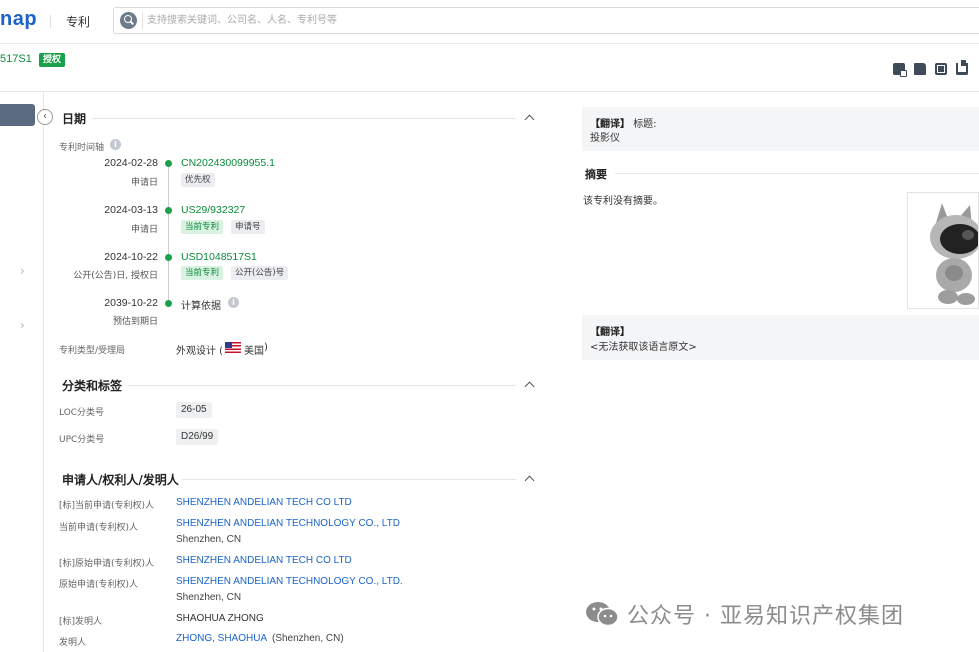  Describe the element at coordinates (197, 437) in the screenshot. I see `upc-code: D26/99` at that location.